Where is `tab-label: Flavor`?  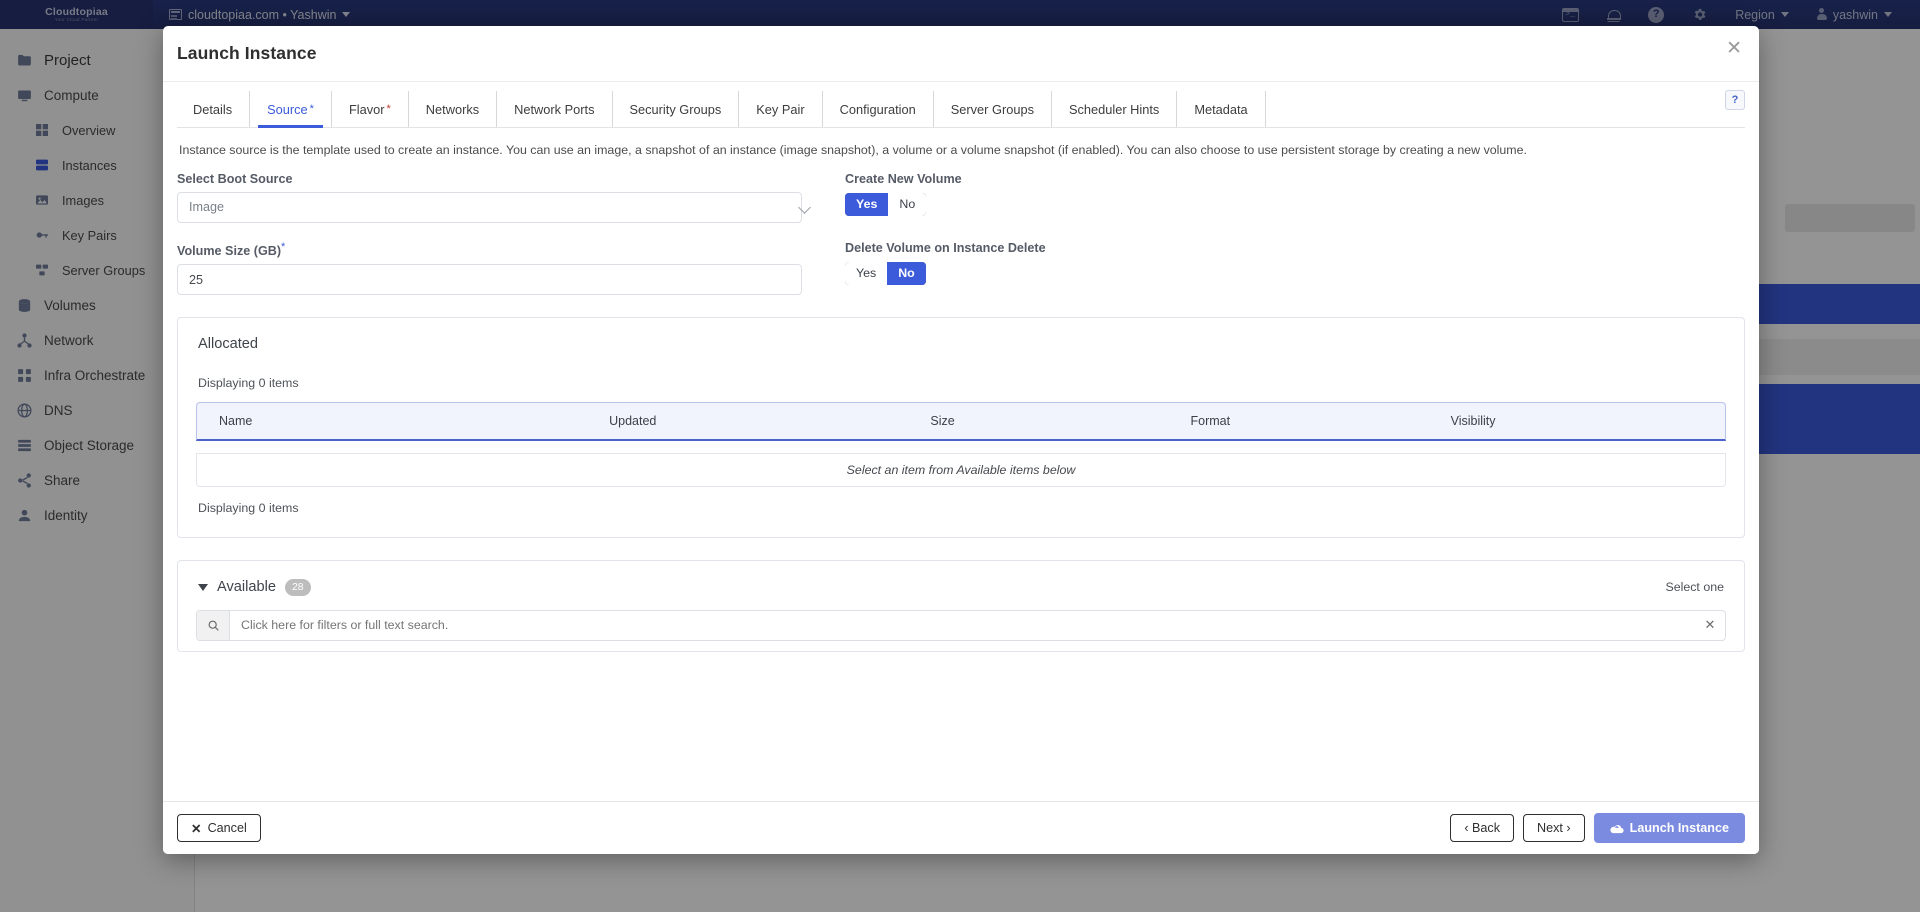 tab-label: Flavor is located at coordinates (366, 109).